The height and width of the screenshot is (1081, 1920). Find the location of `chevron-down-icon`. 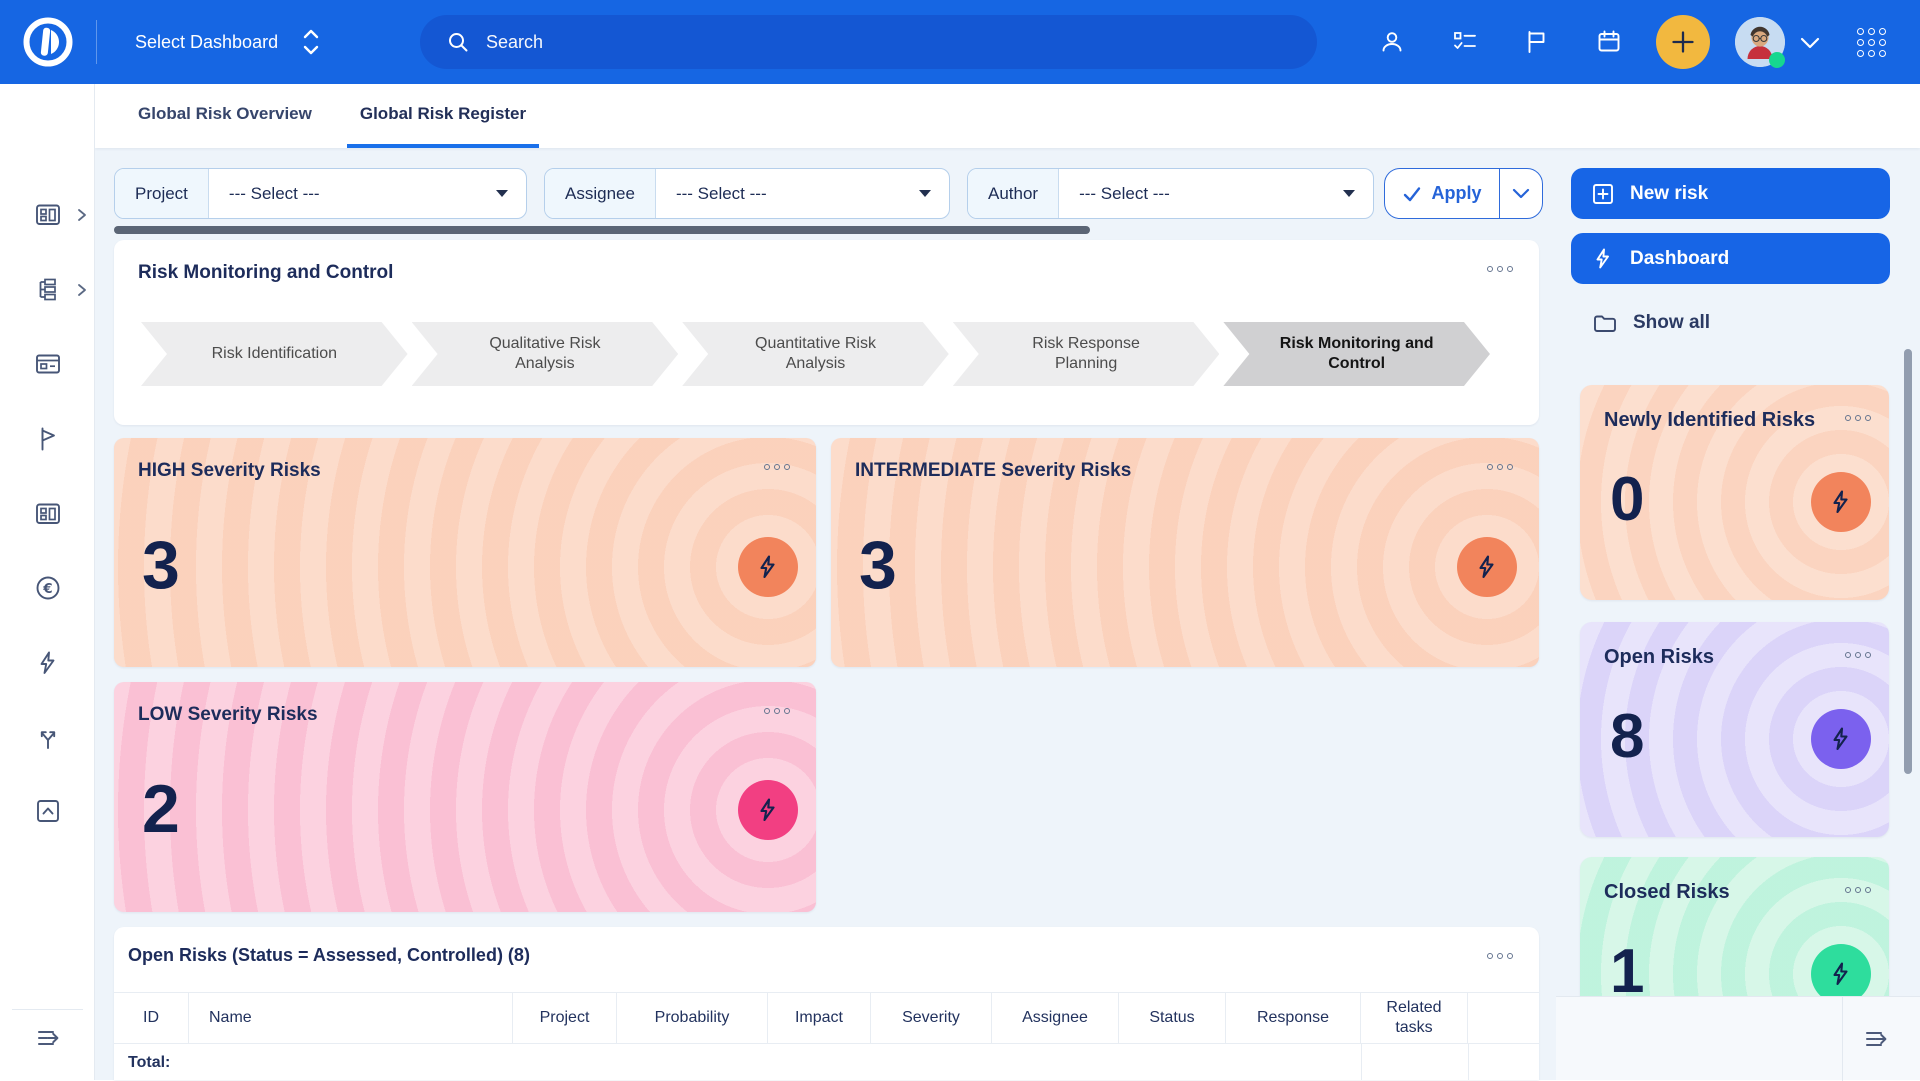

chevron-down-icon is located at coordinates (1810, 43).